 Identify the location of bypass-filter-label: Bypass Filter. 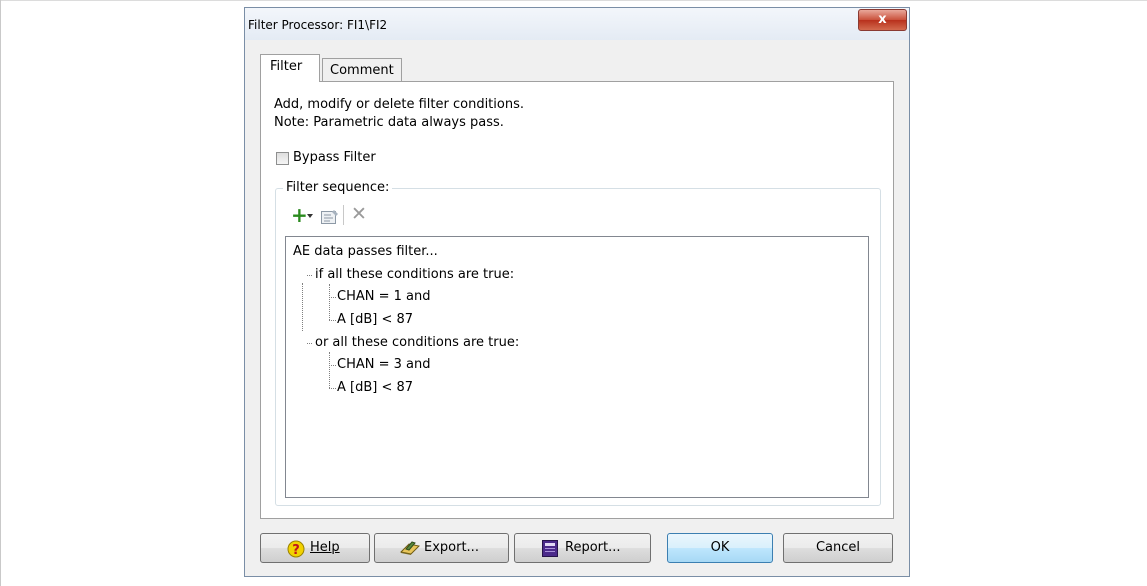
(334, 157).